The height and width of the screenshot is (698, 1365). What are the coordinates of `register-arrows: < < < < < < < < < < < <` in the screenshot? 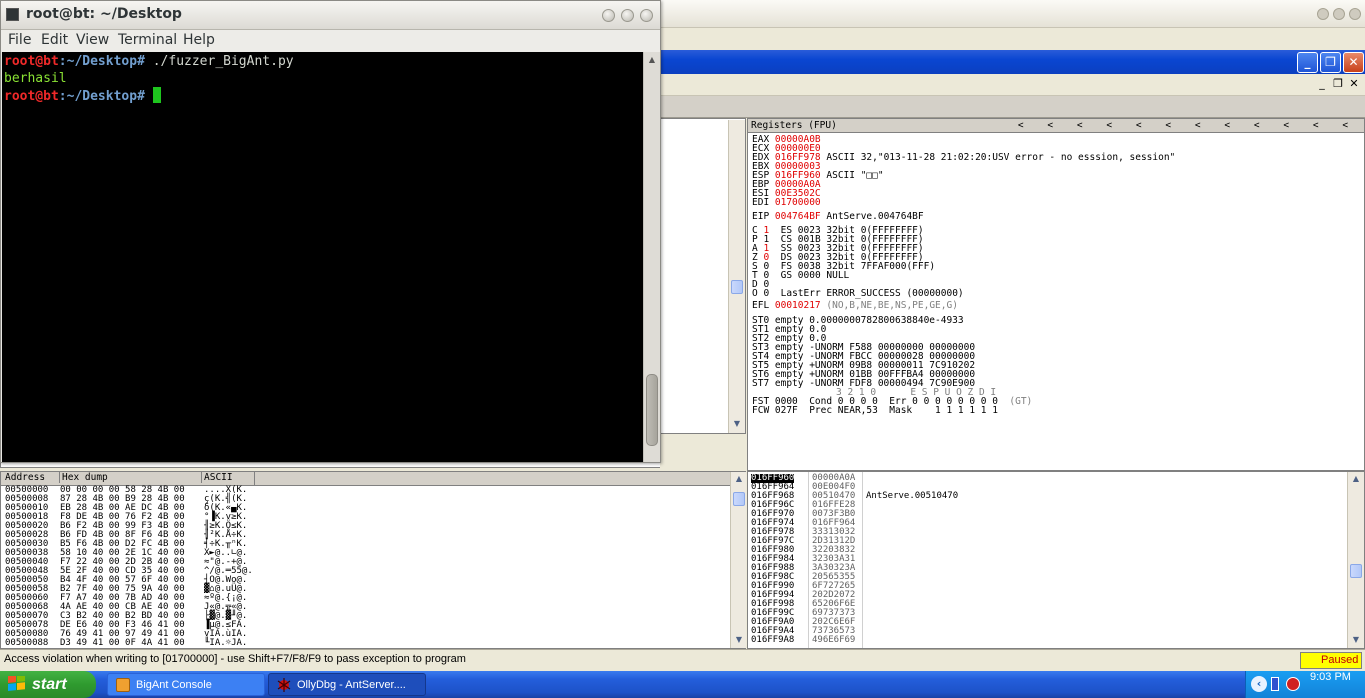 It's located at (1183, 126).